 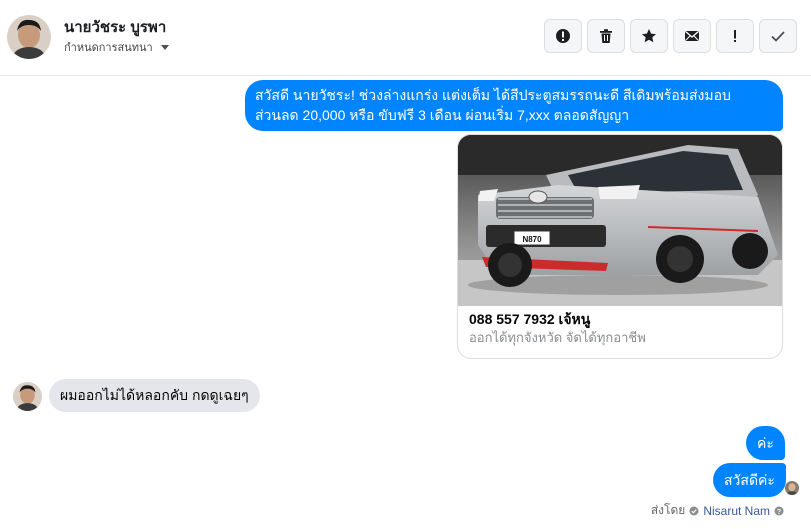 What do you see at coordinates (670, 36) in the screenshot?
I see `conversation-toolbar` at bounding box center [670, 36].